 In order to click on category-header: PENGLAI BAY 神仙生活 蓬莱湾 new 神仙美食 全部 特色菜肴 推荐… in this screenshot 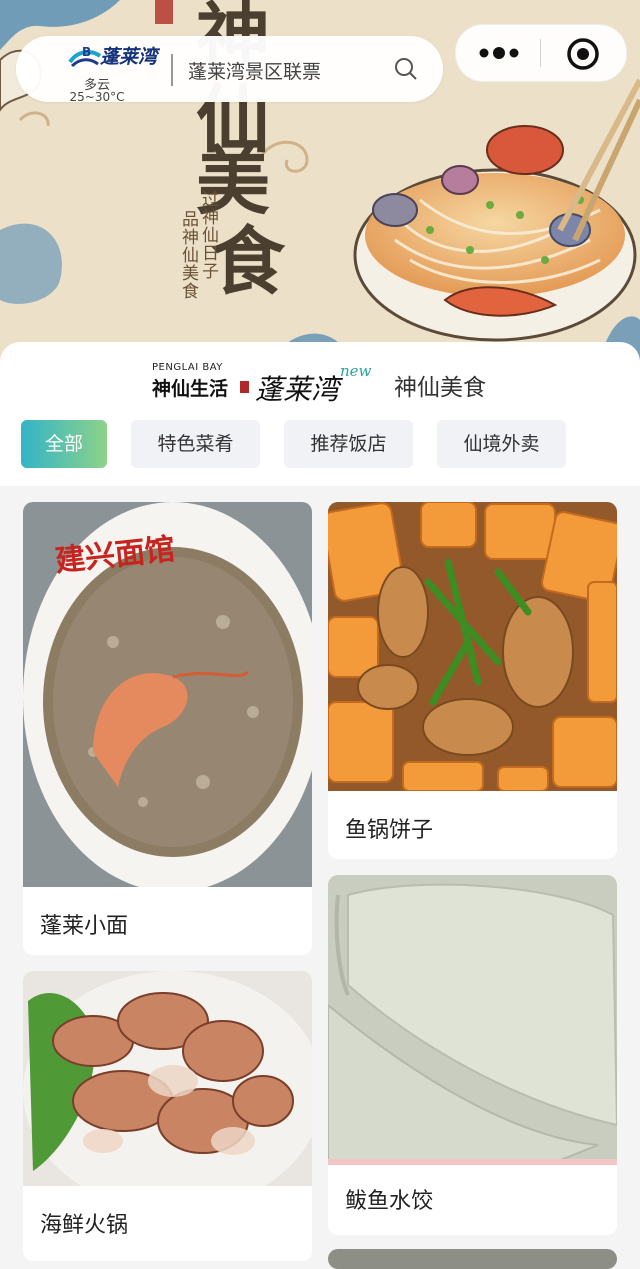, I will do `click(320, 414)`.